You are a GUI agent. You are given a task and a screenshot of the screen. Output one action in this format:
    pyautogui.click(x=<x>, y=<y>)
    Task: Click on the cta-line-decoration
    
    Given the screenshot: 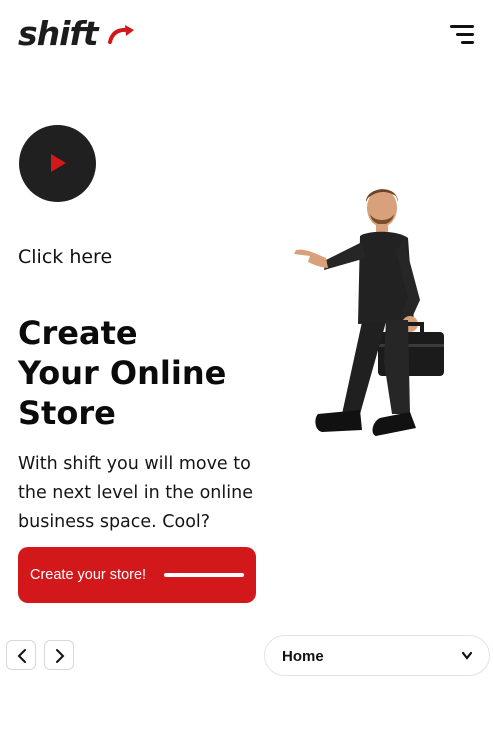 What is the action you would take?
    pyautogui.click(x=204, y=575)
    